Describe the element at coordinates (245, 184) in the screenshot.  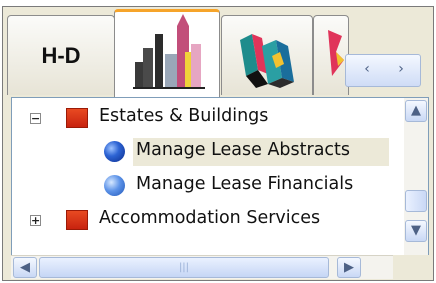
I see `tree-item-label: Manage Lease Financials` at that location.